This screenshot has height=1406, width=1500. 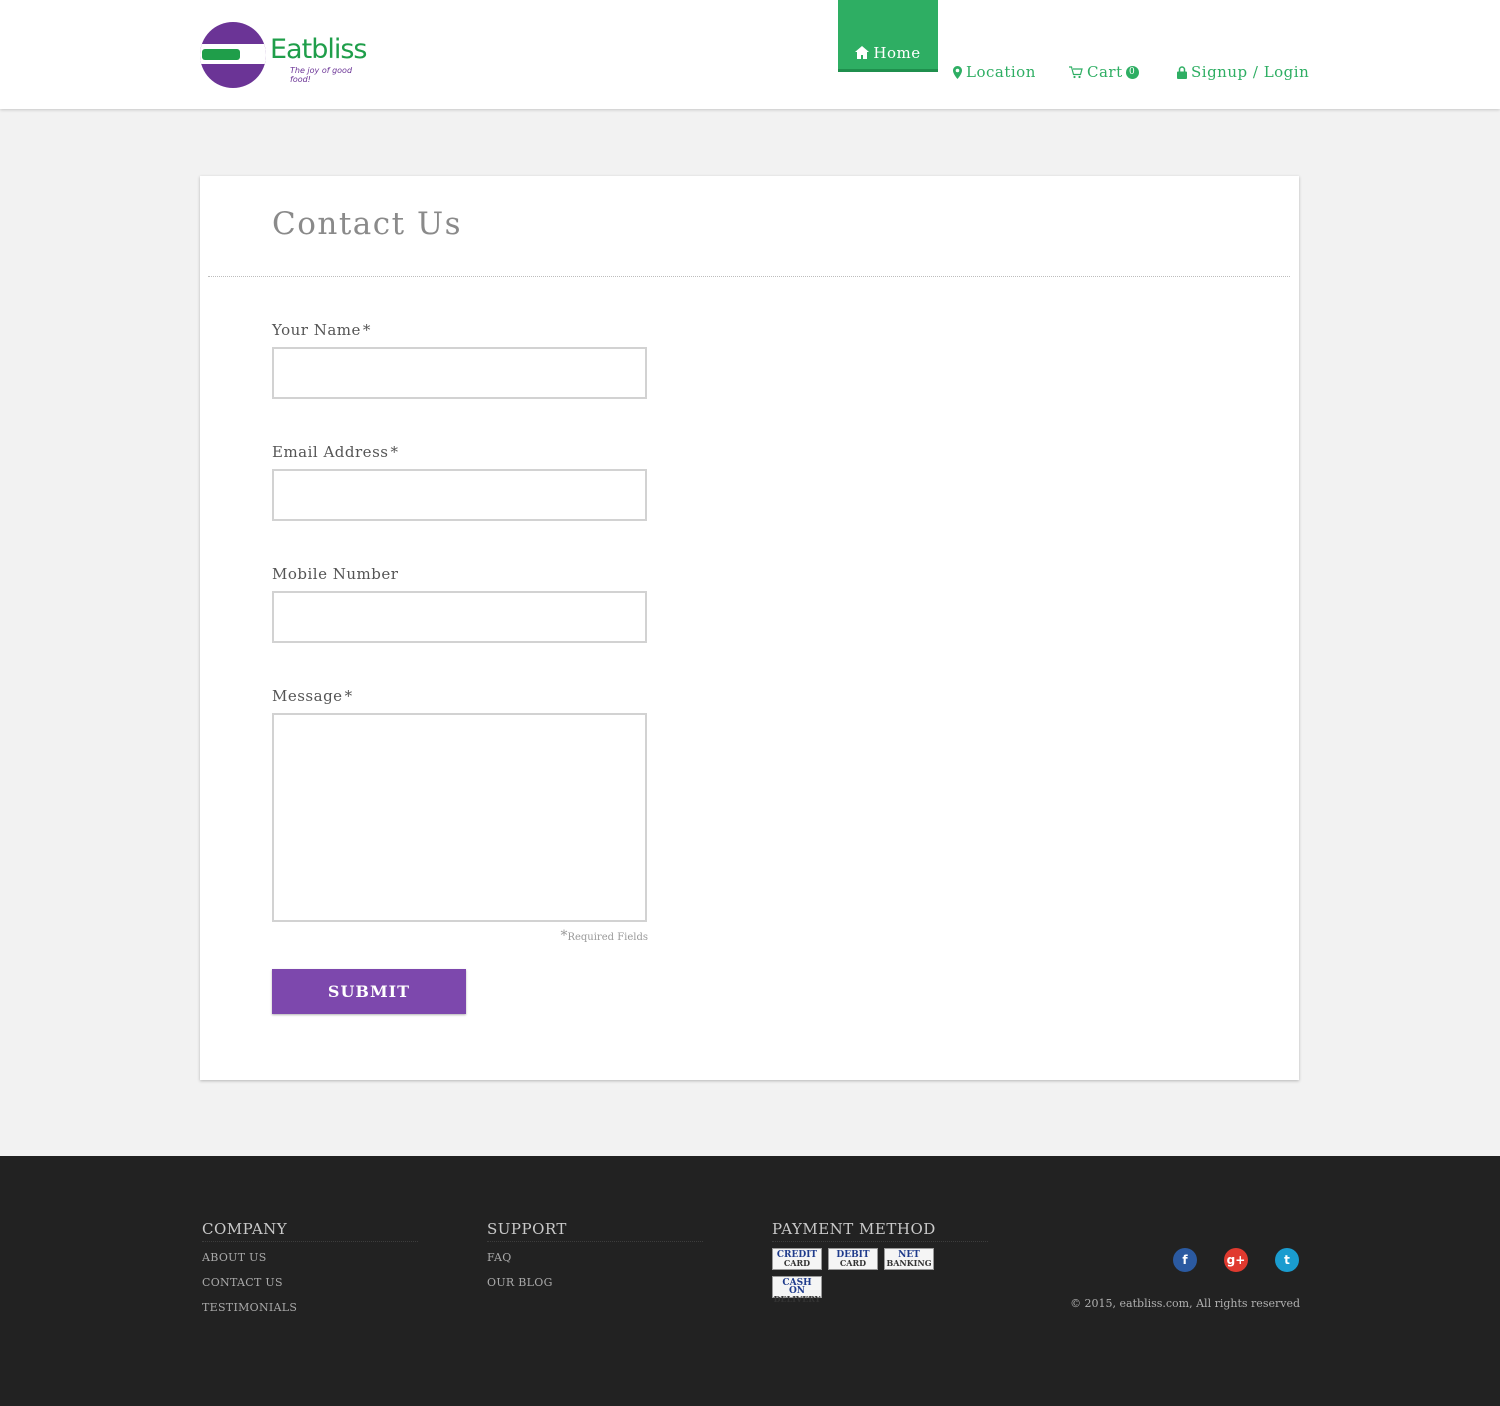 I want to click on cart-icon, so click(x=1076, y=71).